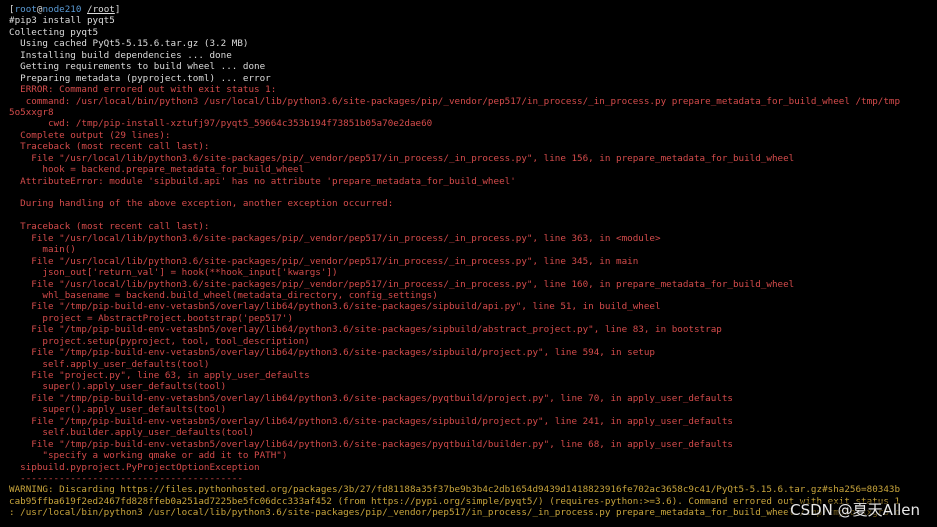 The height and width of the screenshot is (527, 937). I want to click on output-line: self.apply_user_defaults(tool), so click(109, 364).